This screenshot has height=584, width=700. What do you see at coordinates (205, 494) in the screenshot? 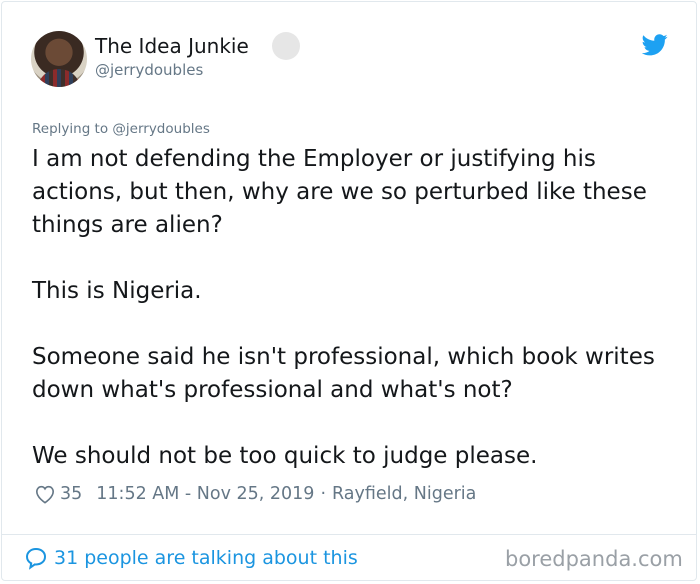
I see `timestamp: 11:52 AM - Nov 25, 2019` at bounding box center [205, 494].